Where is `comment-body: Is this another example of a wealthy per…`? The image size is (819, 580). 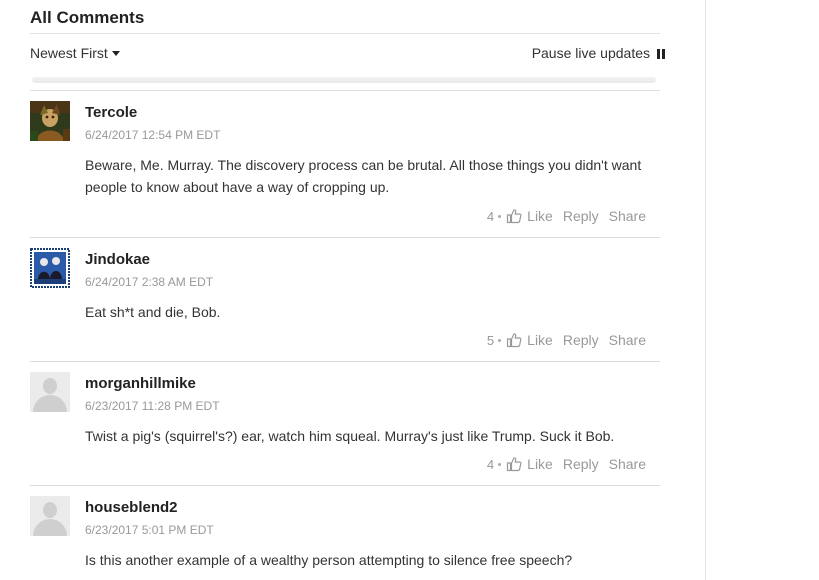
comment-body: Is this another example of a wealthy per… is located at coordinates (329, 560).